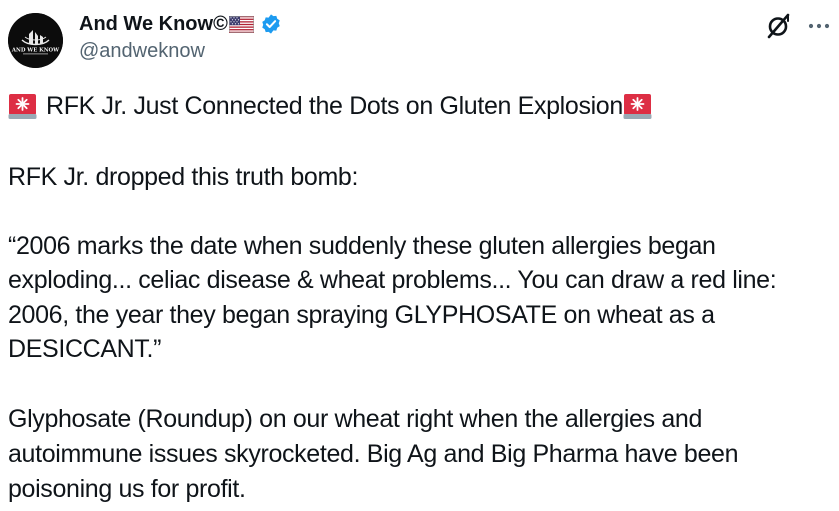 The height and width of the screenshot is (511, 839). I want to click on avatar-logo: AND WE KNOW, so click(35, 40).